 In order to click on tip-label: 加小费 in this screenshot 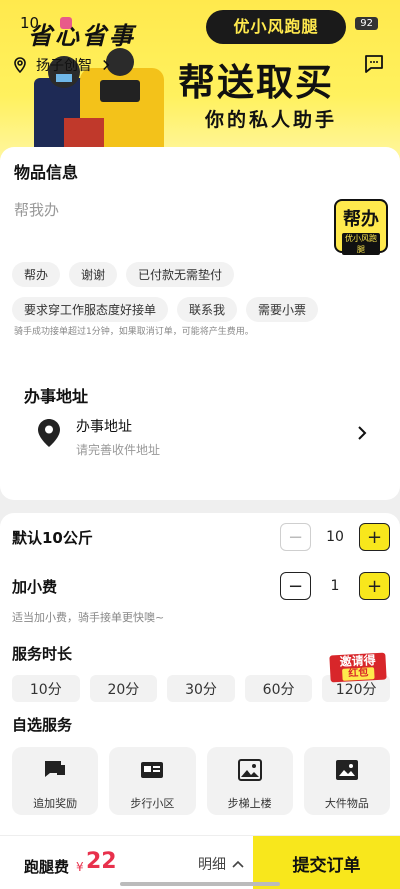, I will do `click(35, 587)`.